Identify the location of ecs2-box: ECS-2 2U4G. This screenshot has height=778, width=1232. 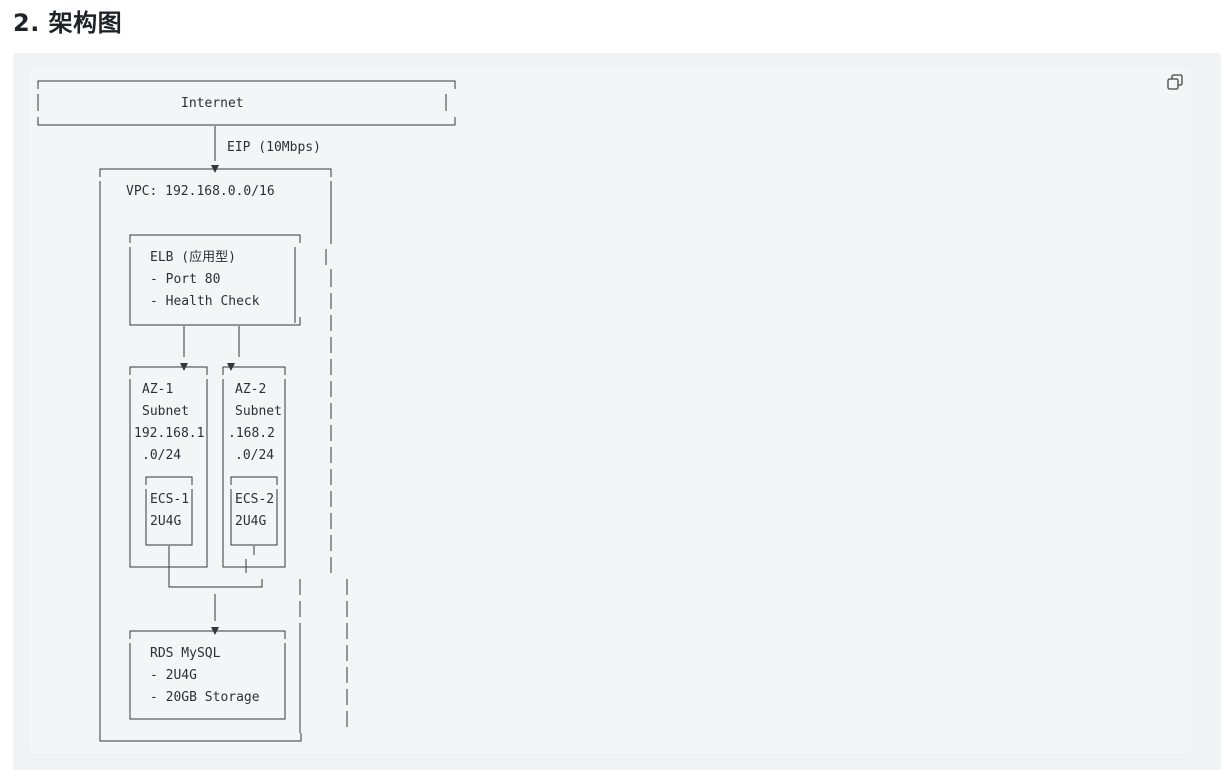
(254, 511).